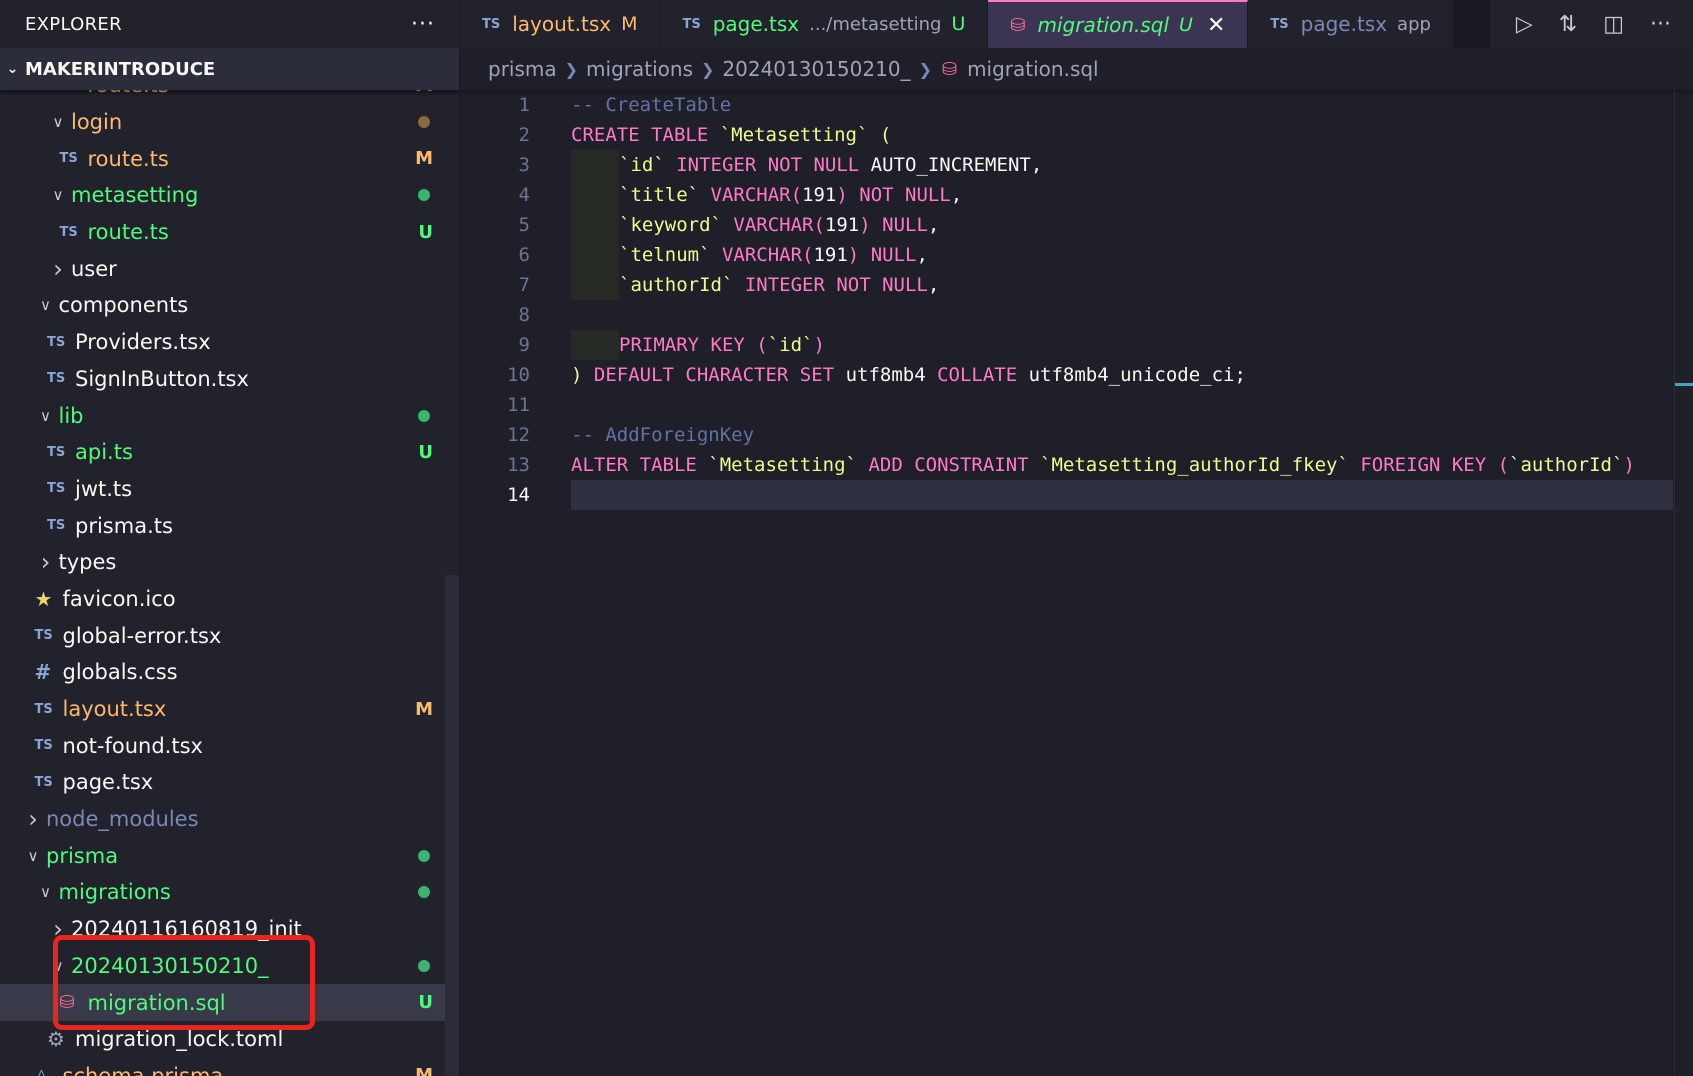 The width and height of the screenshot is (1693, 1076). I want to click on tree-item-label: jwt.ts, so click(104, 488).